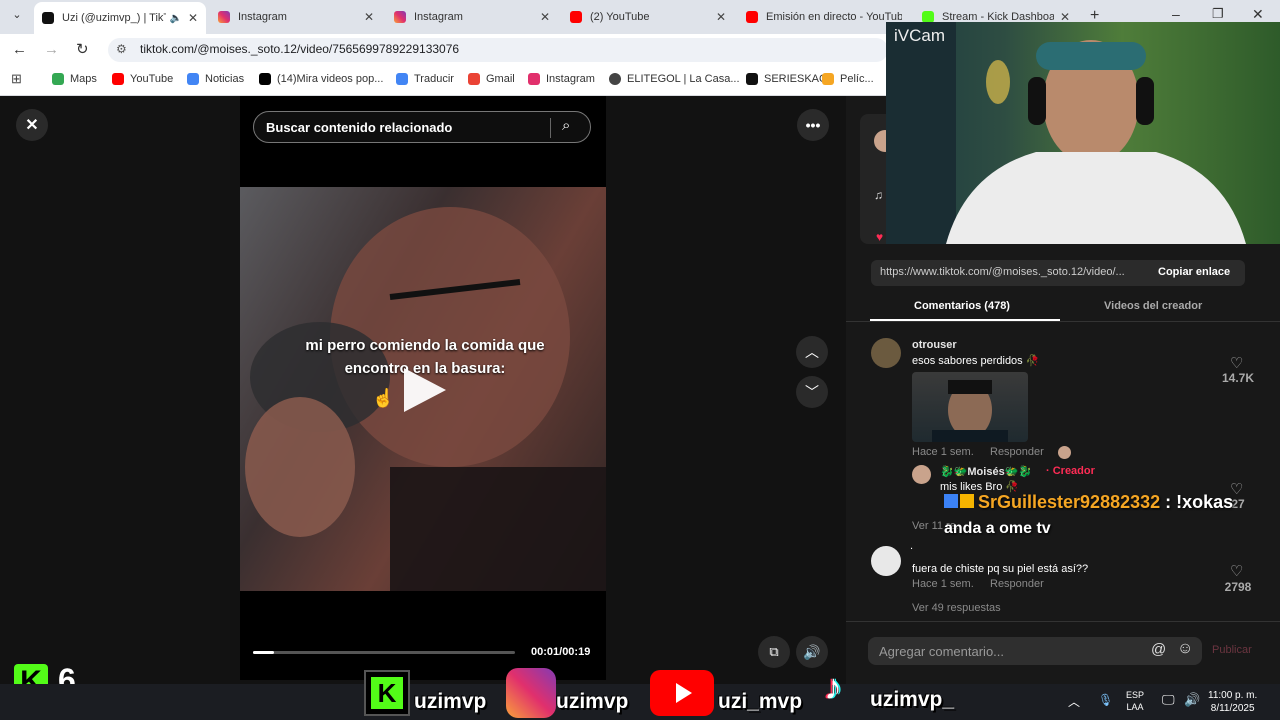  What do you see at coordinates (1232, 702) in the screenshot?
I see `system-clock: 11:00 p. m. 8/11/2025` at bounding box center [1232, 702].